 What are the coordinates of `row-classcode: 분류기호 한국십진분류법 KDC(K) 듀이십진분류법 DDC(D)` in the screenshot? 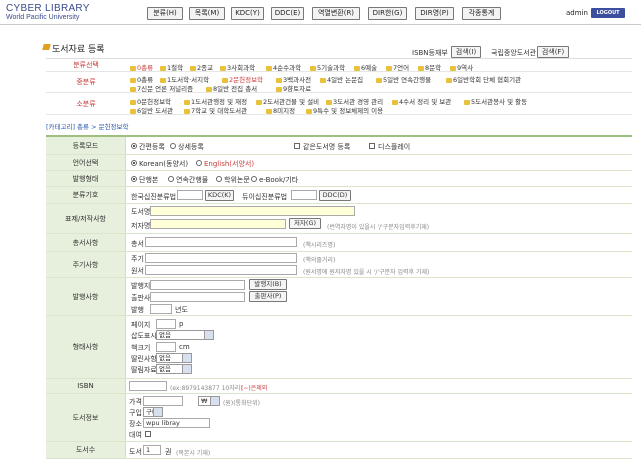 It's located at (339, 195).